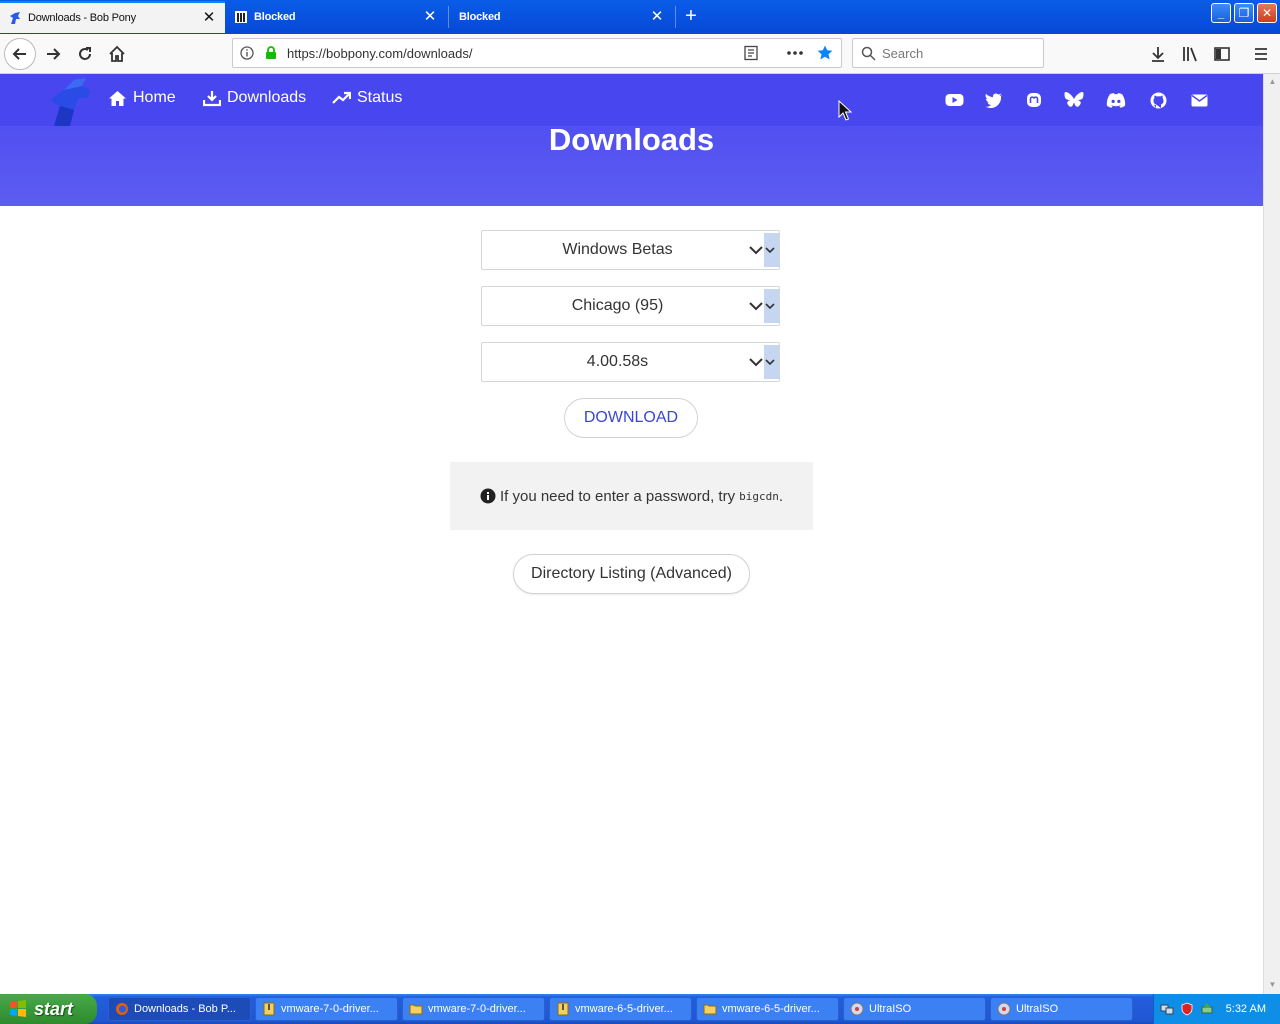 Image resolution: width=1280 pixels, height=1024 pixels. I want to click on page-header: Home Downloads Status Downloads, so click(631, 140).